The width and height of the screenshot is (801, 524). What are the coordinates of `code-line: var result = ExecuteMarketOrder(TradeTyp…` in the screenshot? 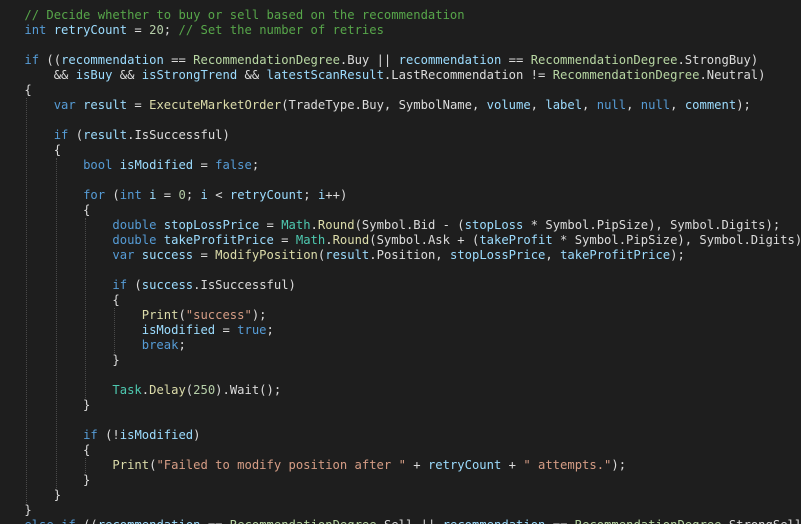 It's located at (375, 105).